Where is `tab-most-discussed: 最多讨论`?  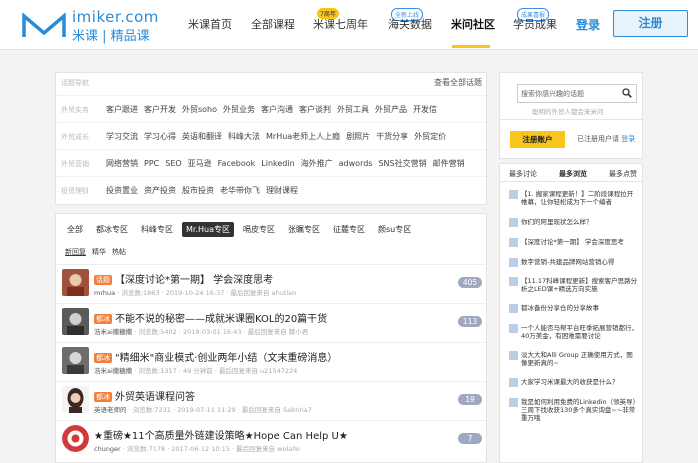
tab-most-discussed: 最多讨论 is located at coordinates (523, 174).